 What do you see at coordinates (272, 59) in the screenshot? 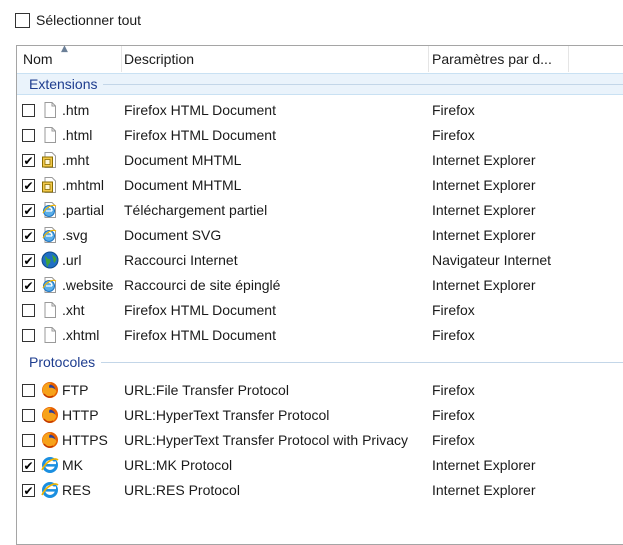
I see `column-header-description: Description` at bounding box center [272, 59].